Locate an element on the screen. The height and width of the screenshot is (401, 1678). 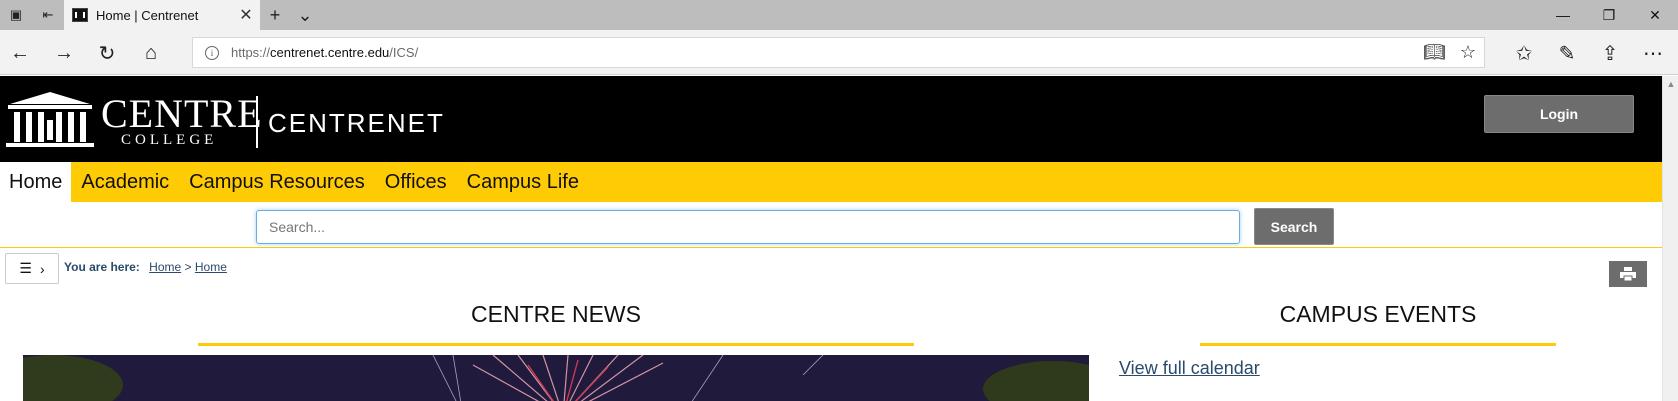
browser-tab: Home | Centrenet ✕ is located at coordinates (162, 15).